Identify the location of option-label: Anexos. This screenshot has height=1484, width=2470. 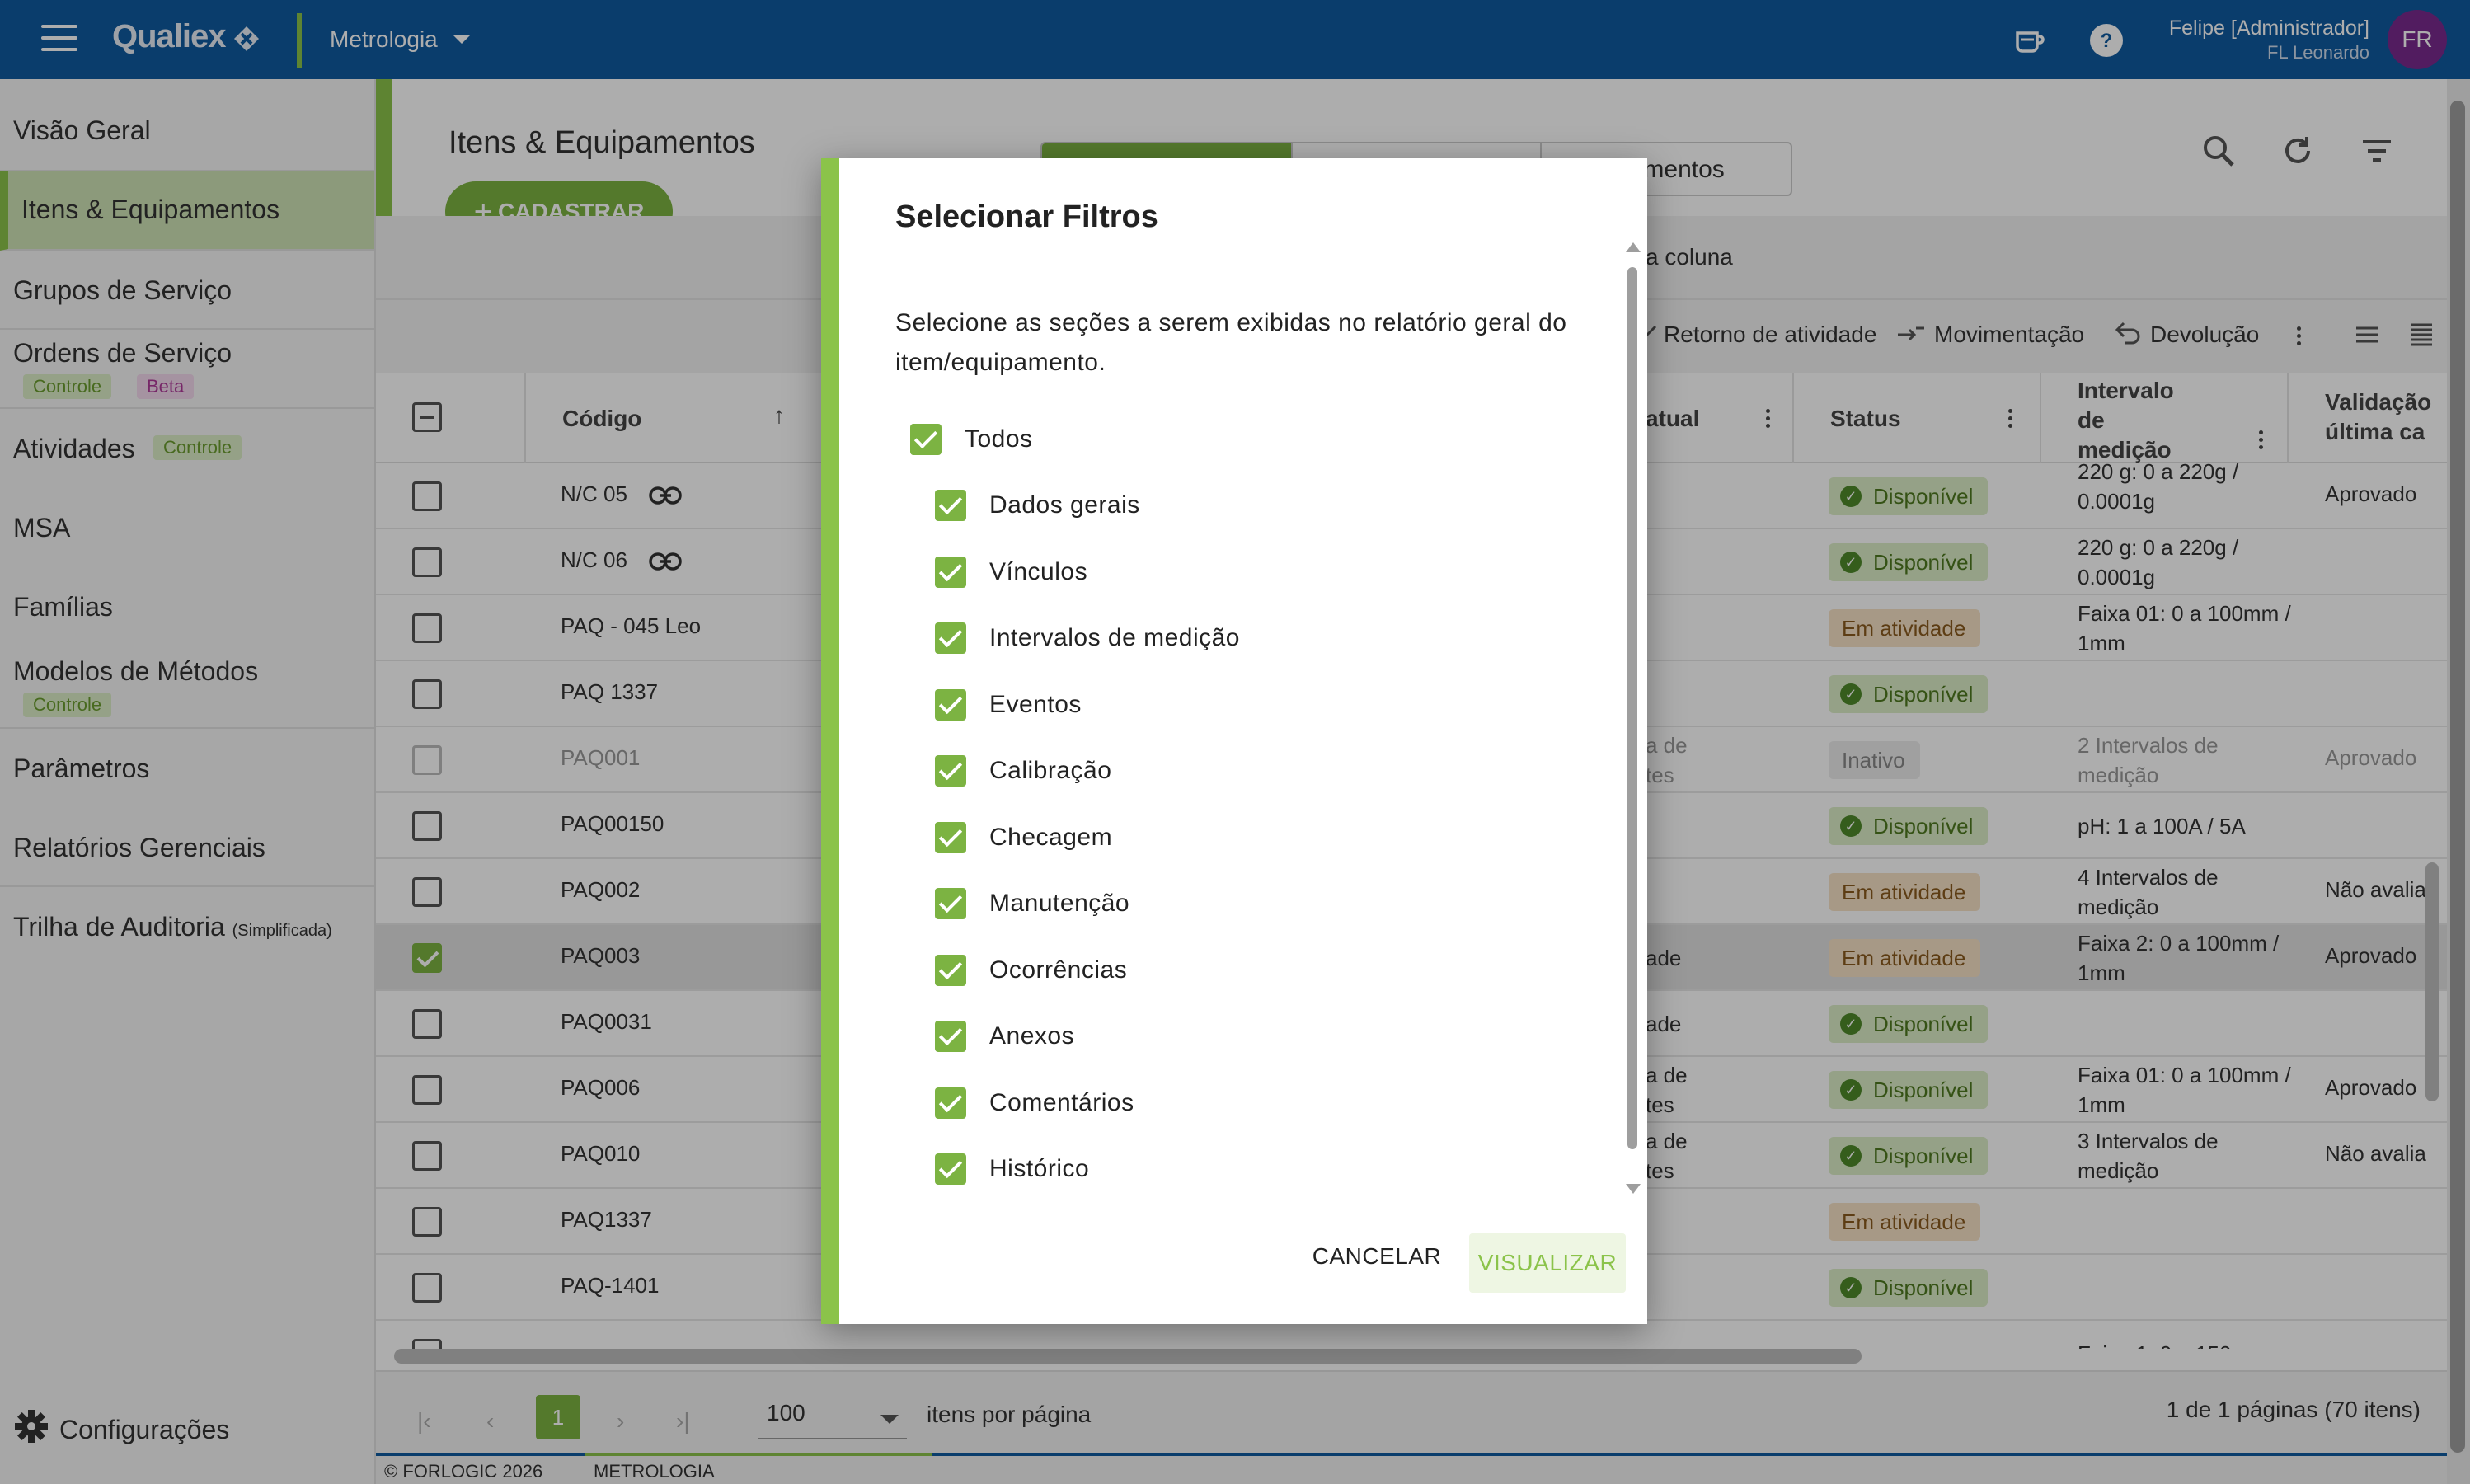
(1032, 1036).